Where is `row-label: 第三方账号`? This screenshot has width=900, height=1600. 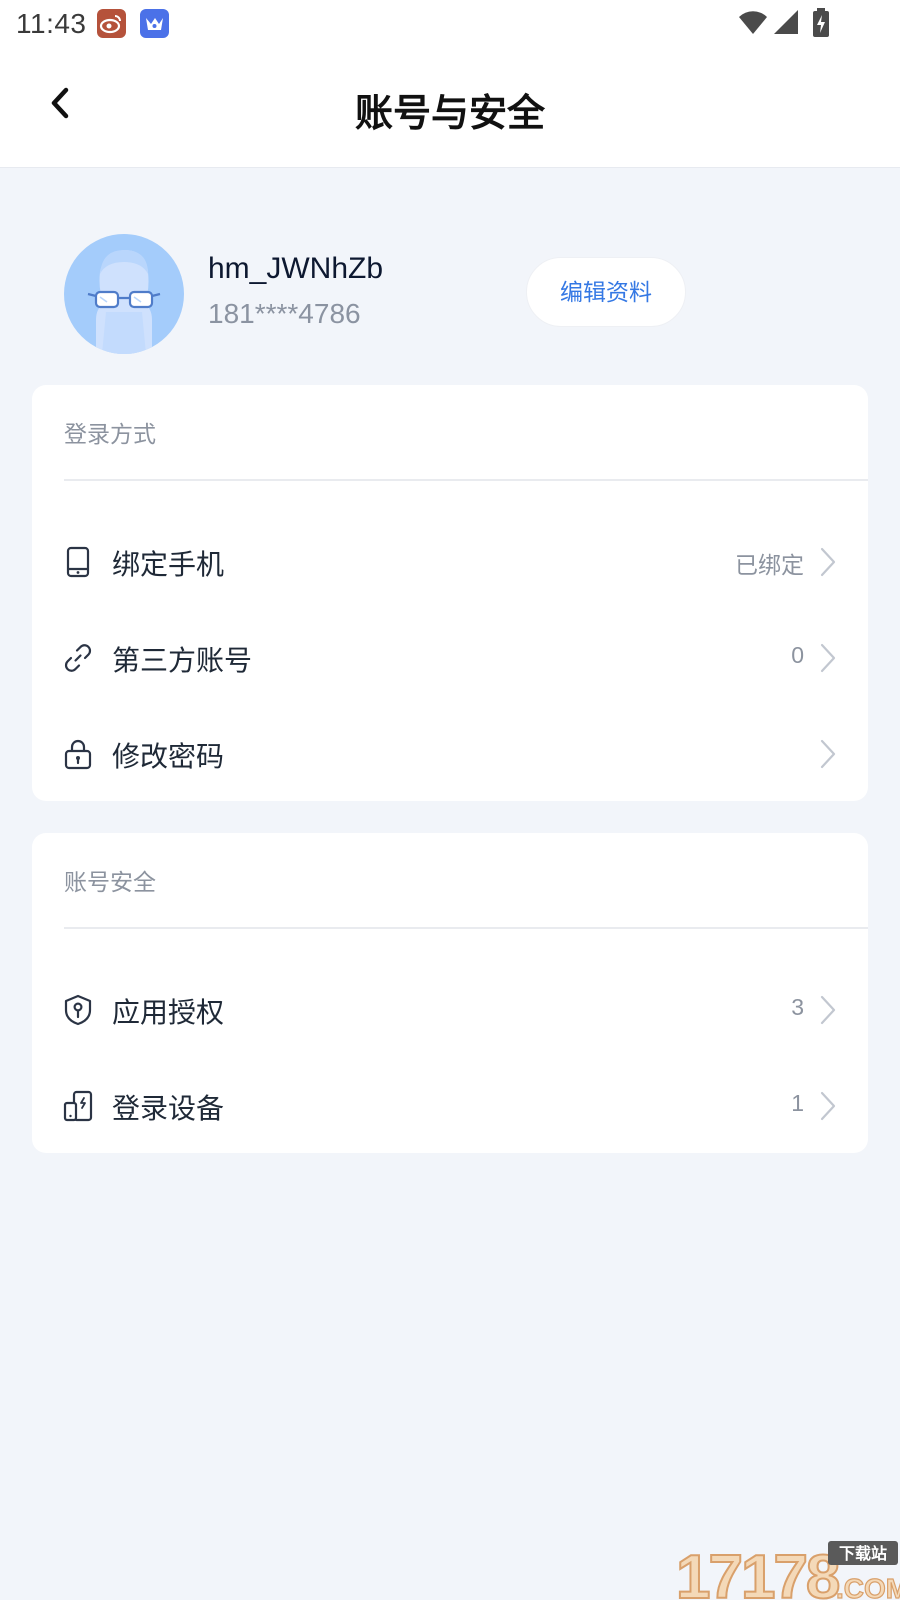
row-label: 第三方账号 is located at coordinates (182, 660).